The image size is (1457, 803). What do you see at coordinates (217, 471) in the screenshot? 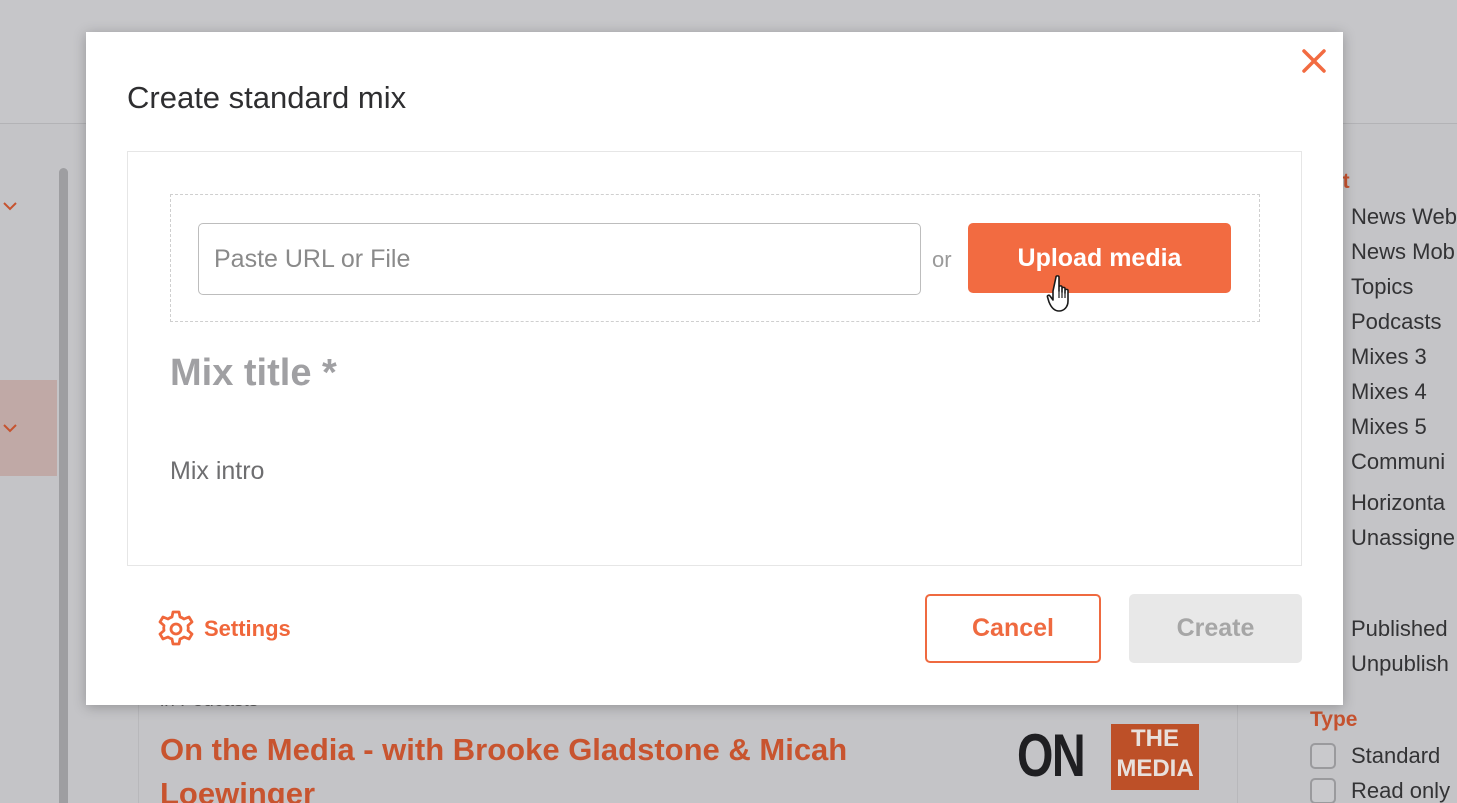
I see `mix-intro-field: Mix intro` at bounding box center [217, 471].